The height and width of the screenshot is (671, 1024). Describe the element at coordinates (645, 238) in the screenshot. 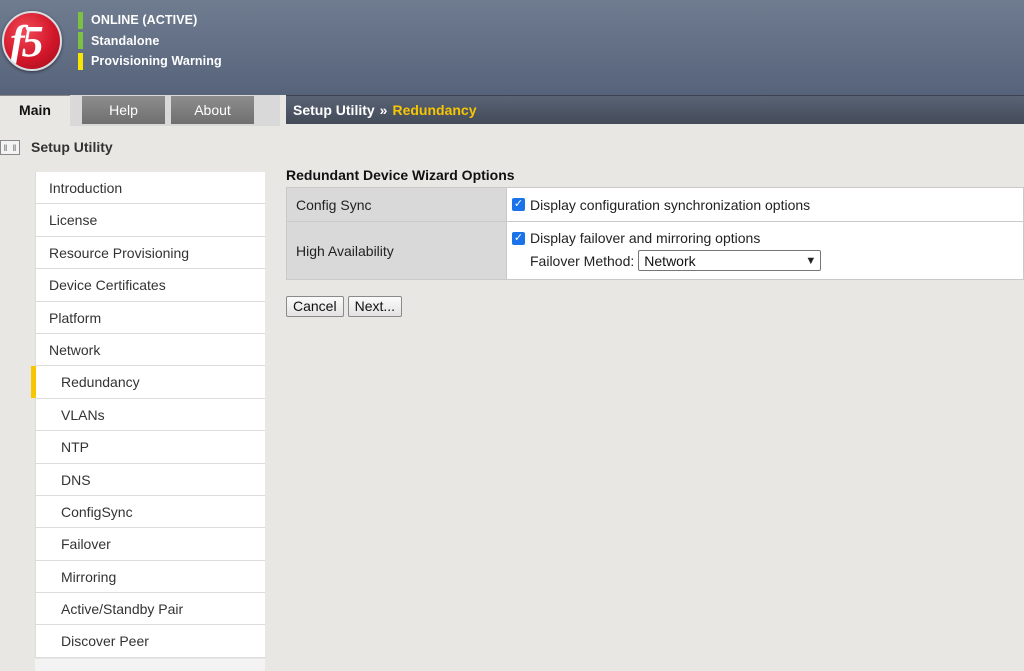

I see `high-availability-checkbox-label: Display failover and mirroring options` at that location.